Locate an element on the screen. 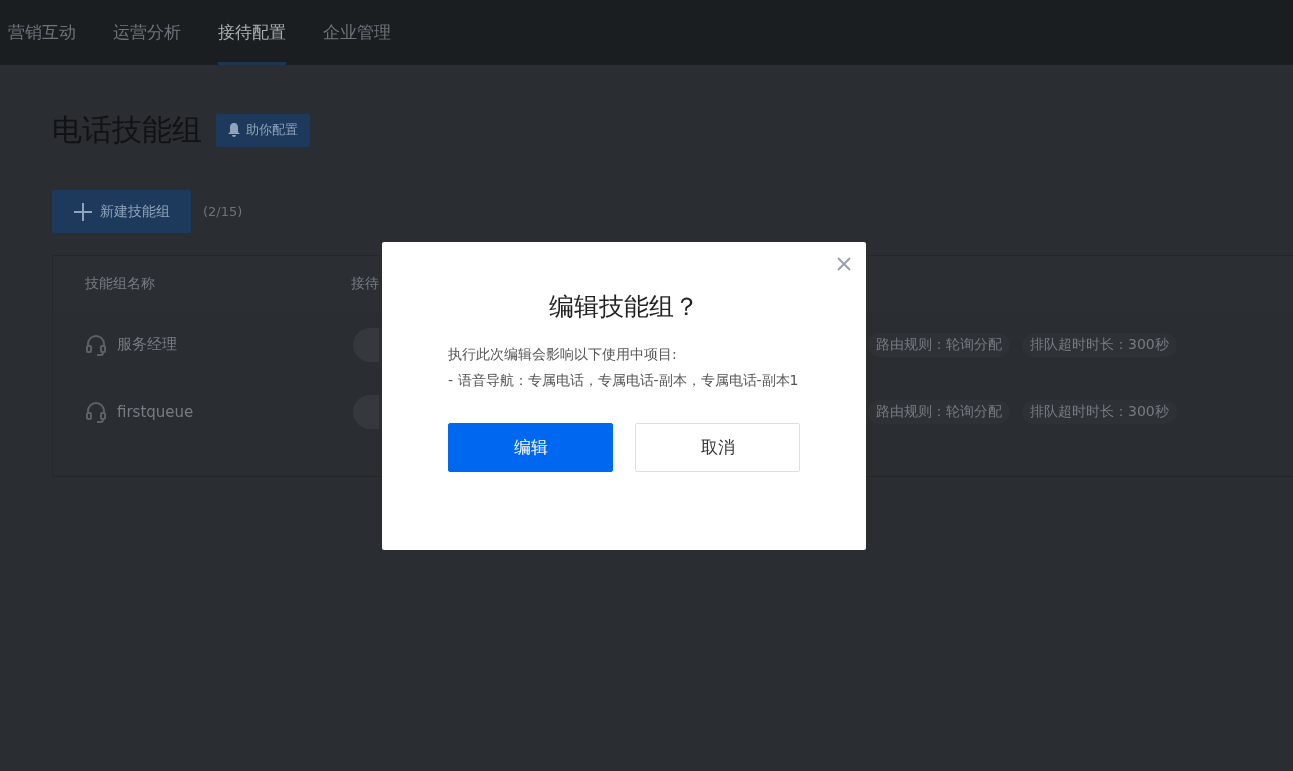 The width and height of the screenshot is (1293, 771). affected-items-text: - 语音导航：专属电话，专属电话-副本，专属电话-副本1 is located at coordinates (624, 380).